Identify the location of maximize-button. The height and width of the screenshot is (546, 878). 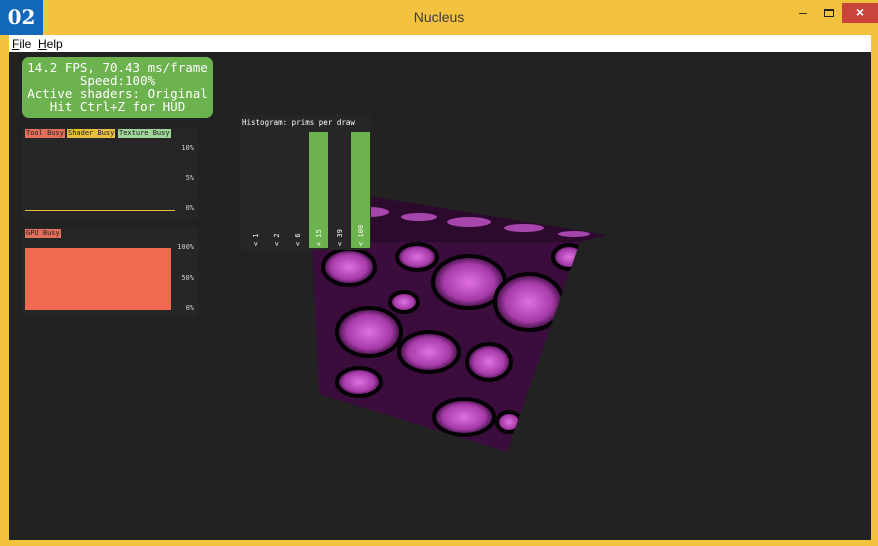
(829, 13).